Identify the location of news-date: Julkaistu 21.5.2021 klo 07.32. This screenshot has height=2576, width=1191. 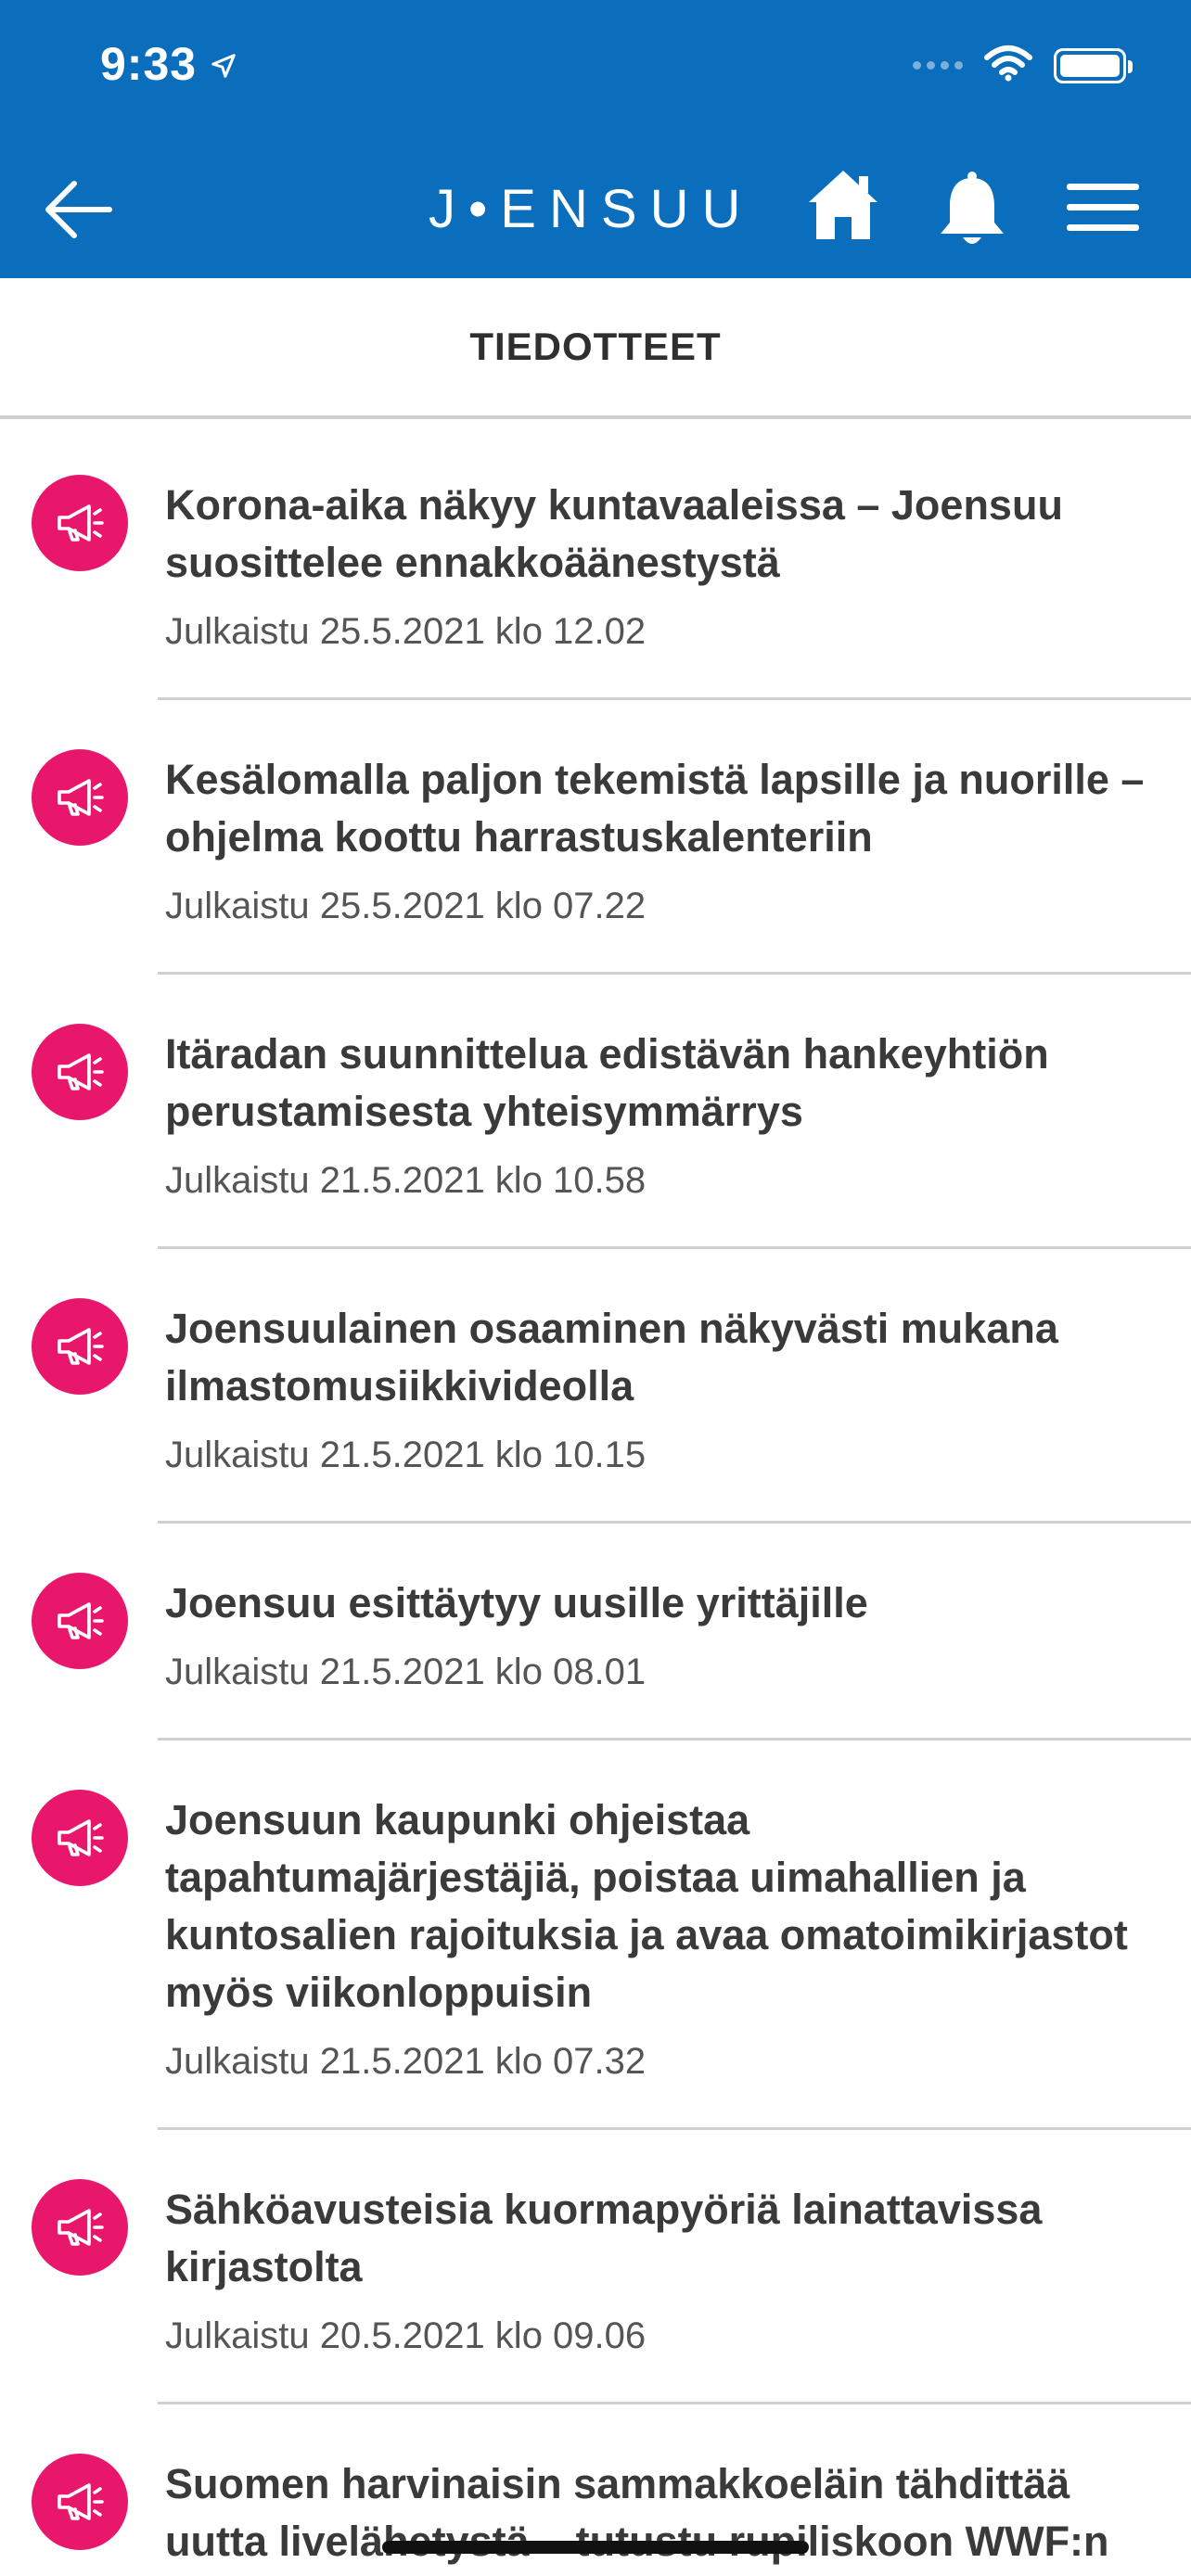
(406, 2061).